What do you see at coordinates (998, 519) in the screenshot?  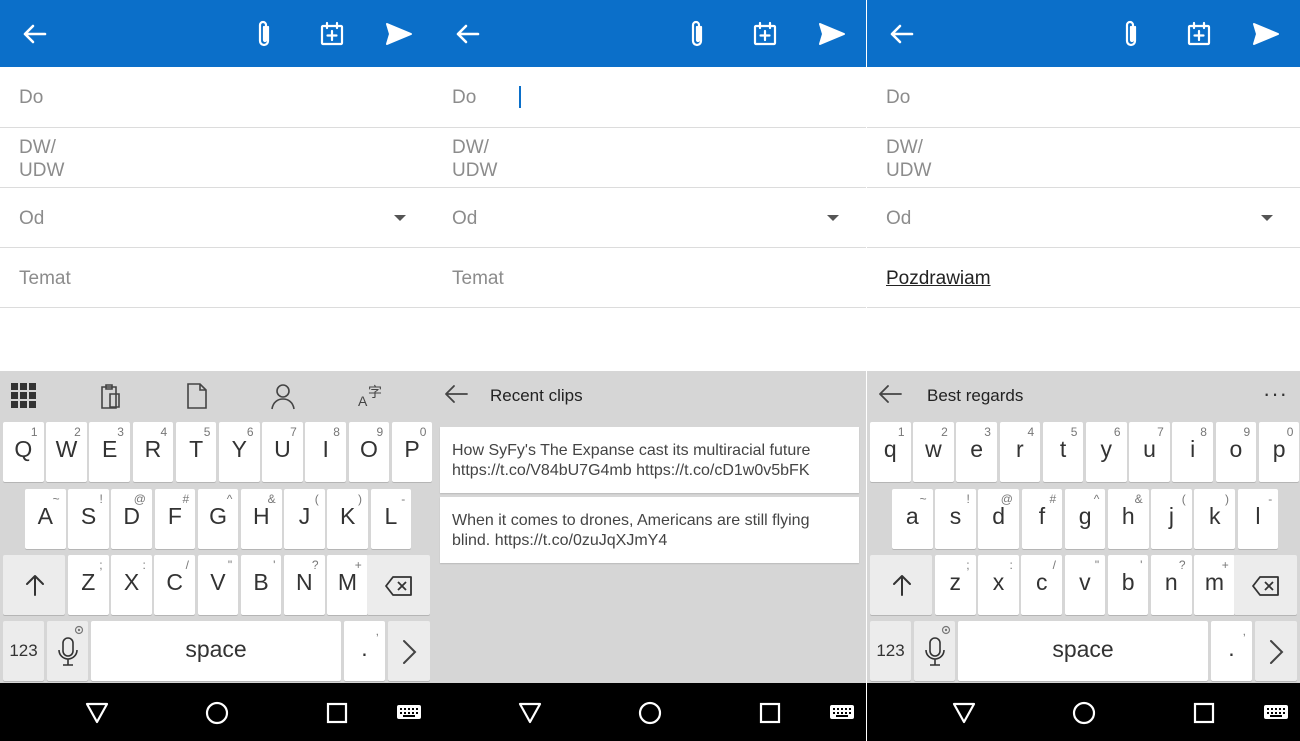 I see `key-lower-row2-2: @ d` at bounding box center [998, 519].